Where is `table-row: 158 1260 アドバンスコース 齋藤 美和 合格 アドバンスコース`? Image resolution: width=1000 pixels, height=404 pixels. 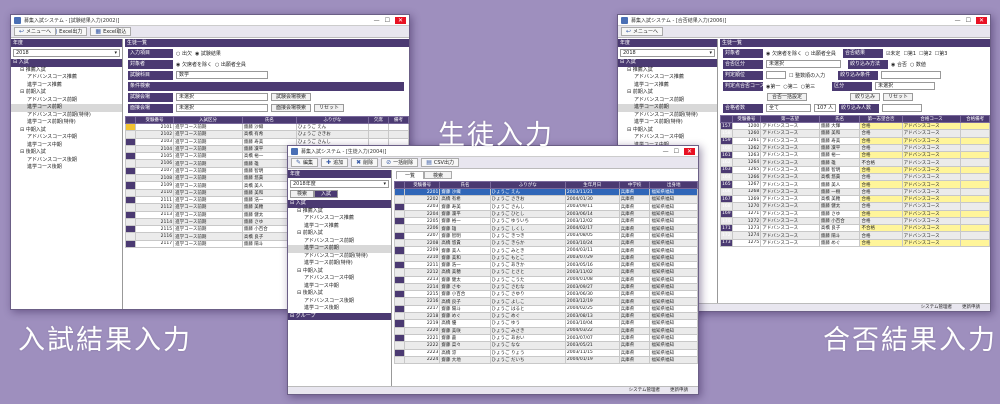 table-row: 158 1260 アドバンスコース 齋藤 美和 合格 アドバンスコース is located at coordinates (855, 133).